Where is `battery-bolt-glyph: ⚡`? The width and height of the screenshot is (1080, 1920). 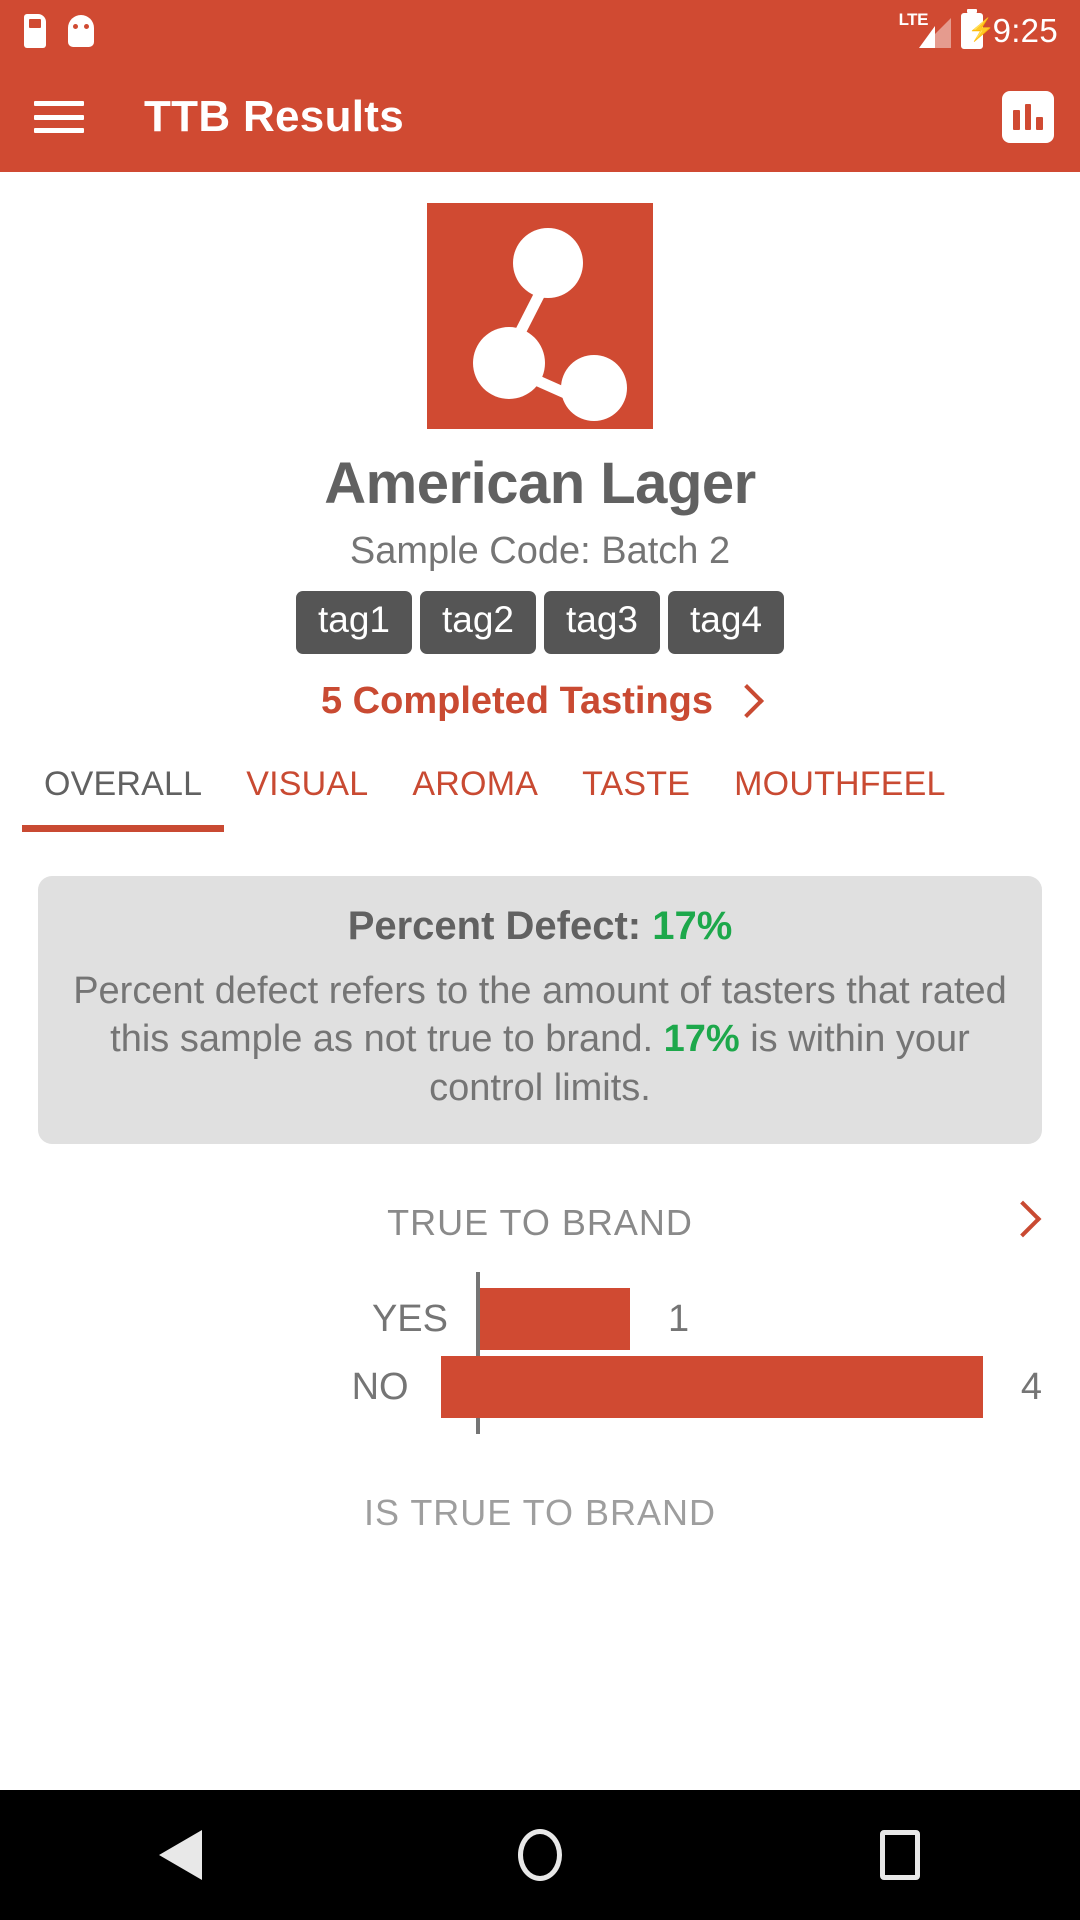 battery-bolt-glyph: ⚡ is located at coordinates (981, 29).